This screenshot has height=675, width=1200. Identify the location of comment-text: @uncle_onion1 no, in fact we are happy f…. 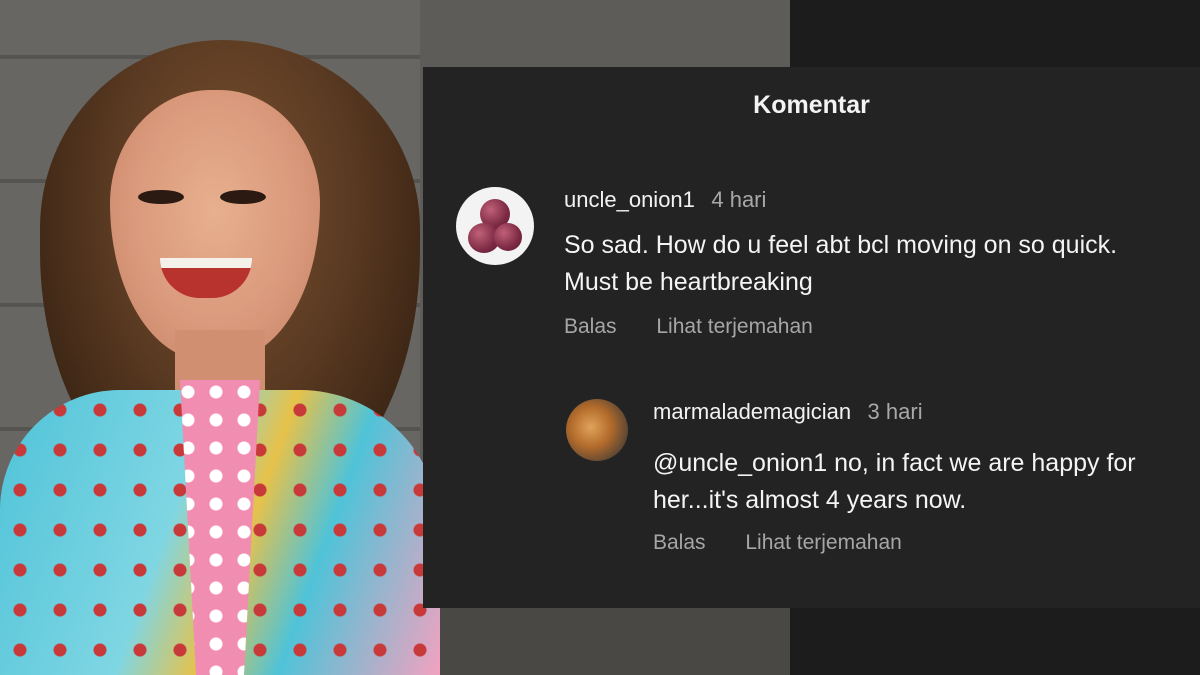
(894, 481).